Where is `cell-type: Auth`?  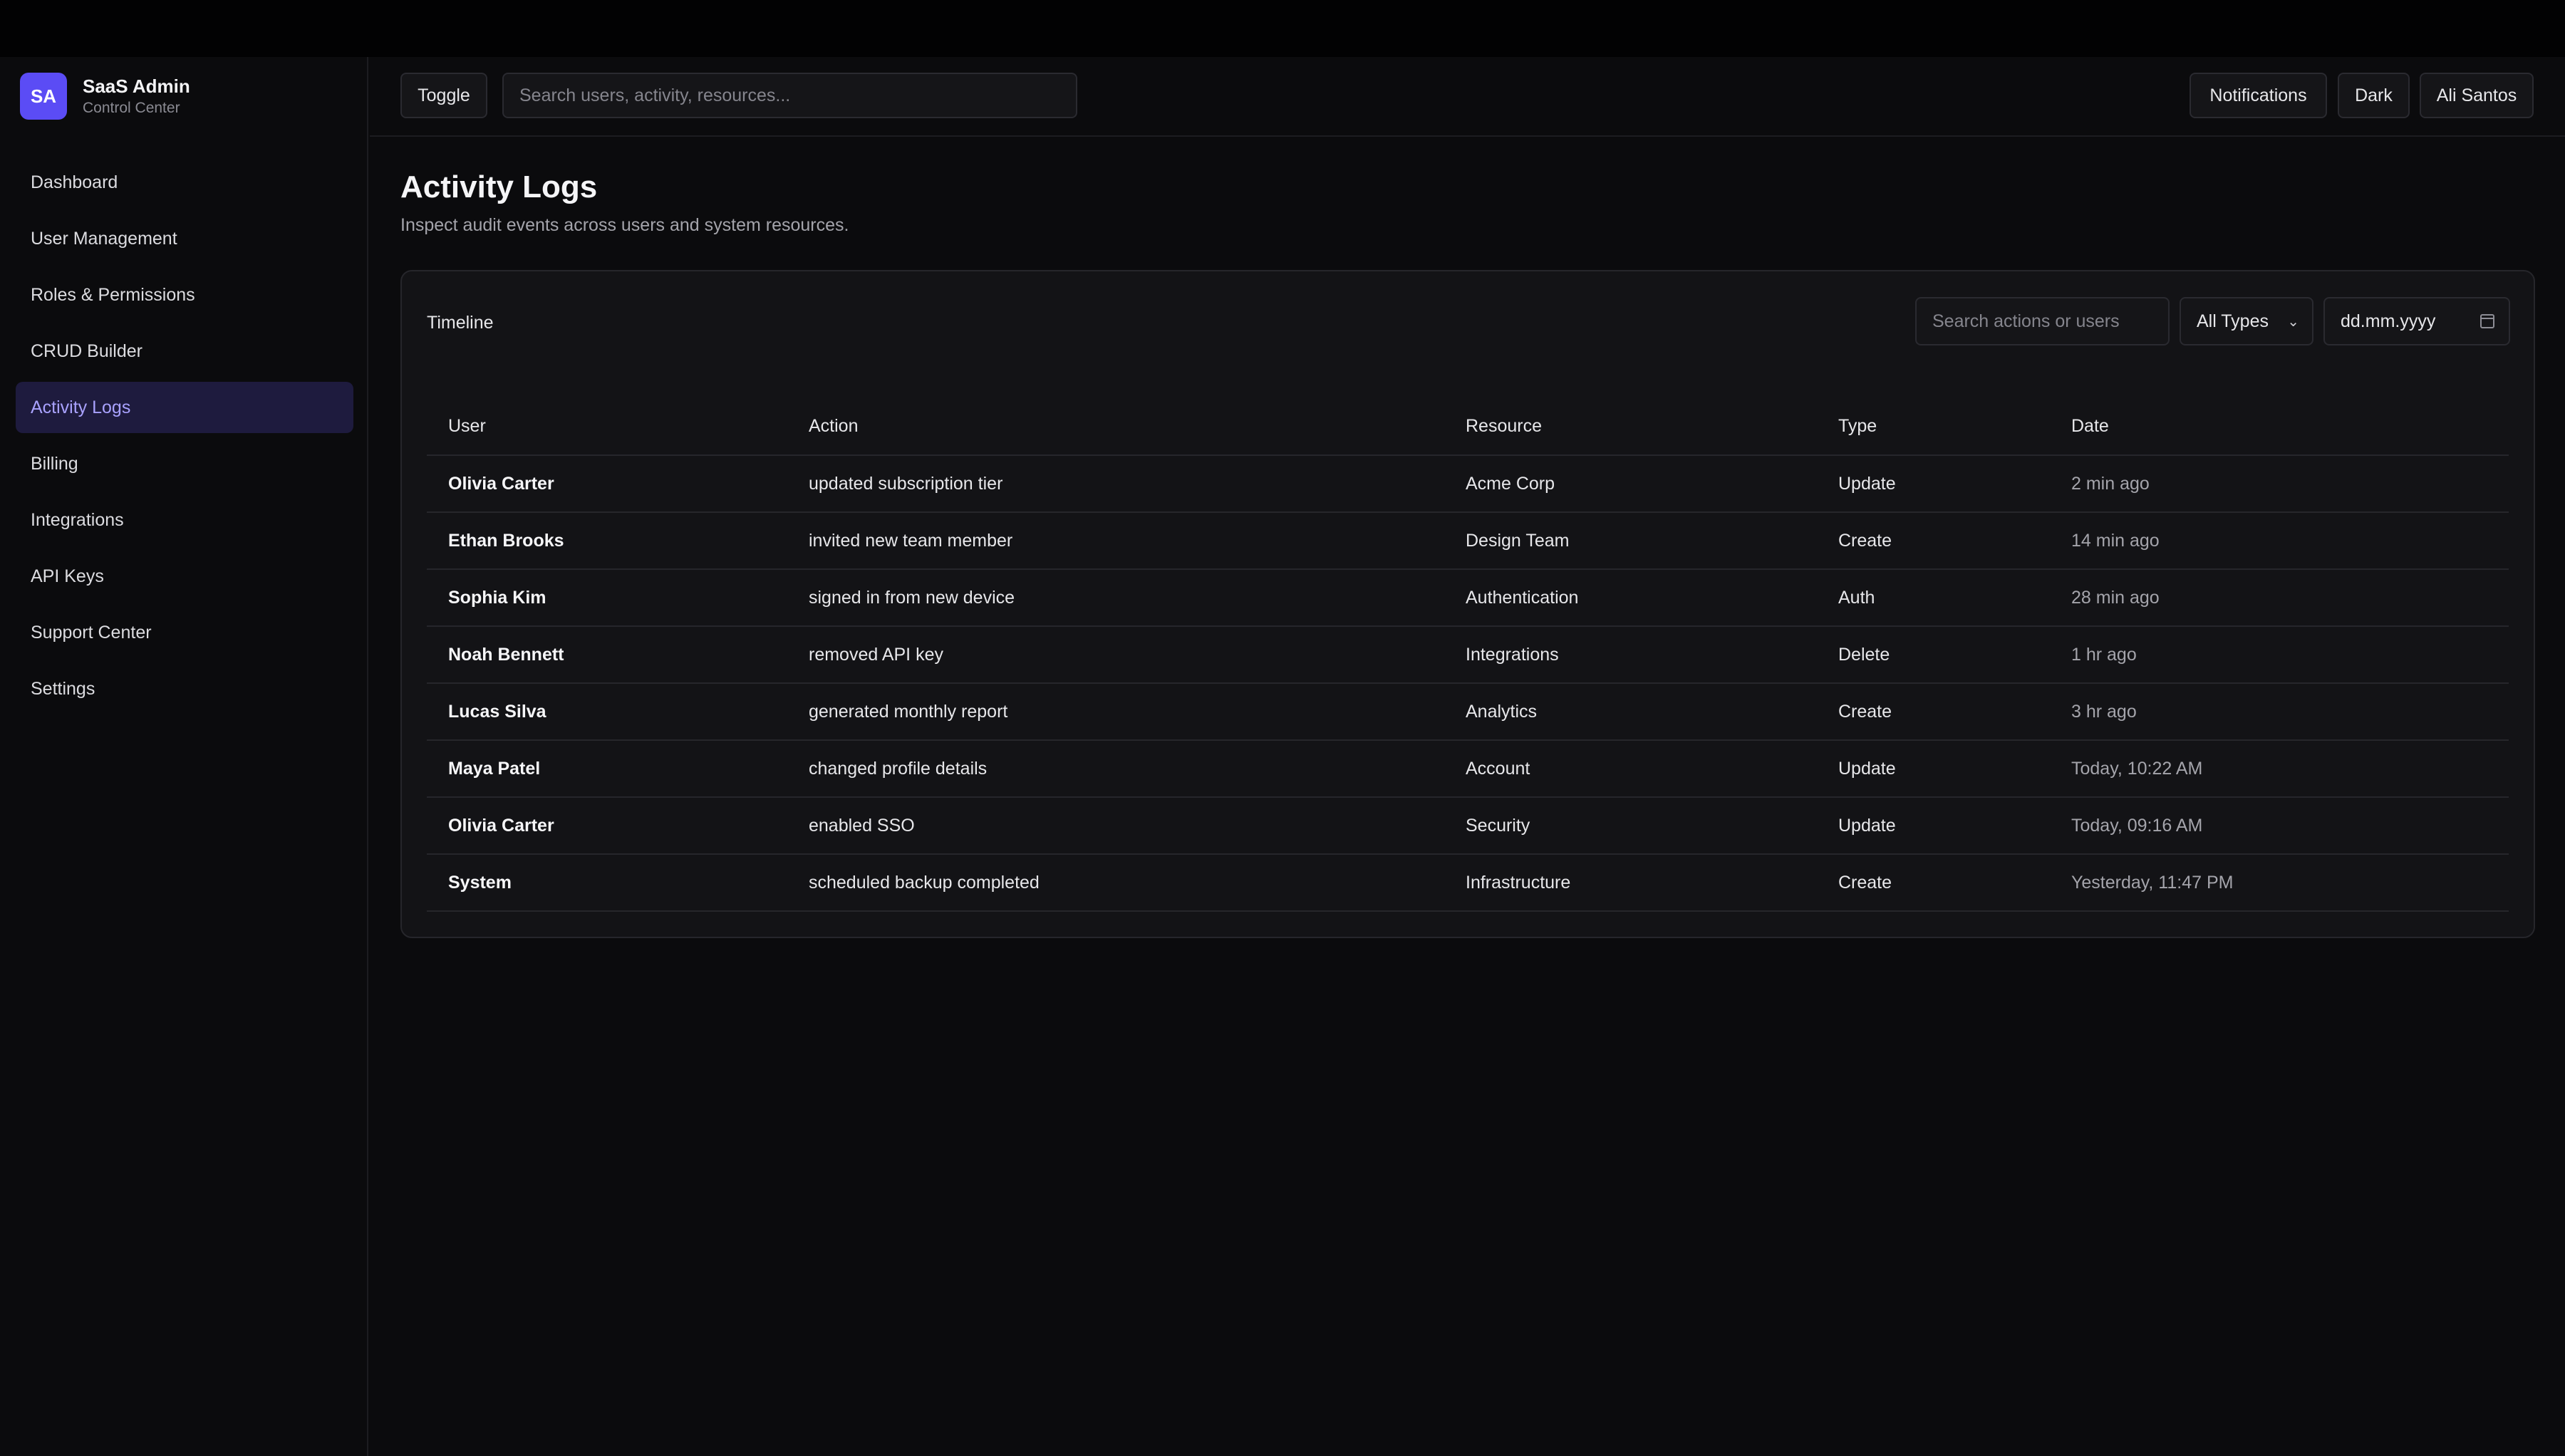 cell-type: Auth is located at coordinates (1933, 598).